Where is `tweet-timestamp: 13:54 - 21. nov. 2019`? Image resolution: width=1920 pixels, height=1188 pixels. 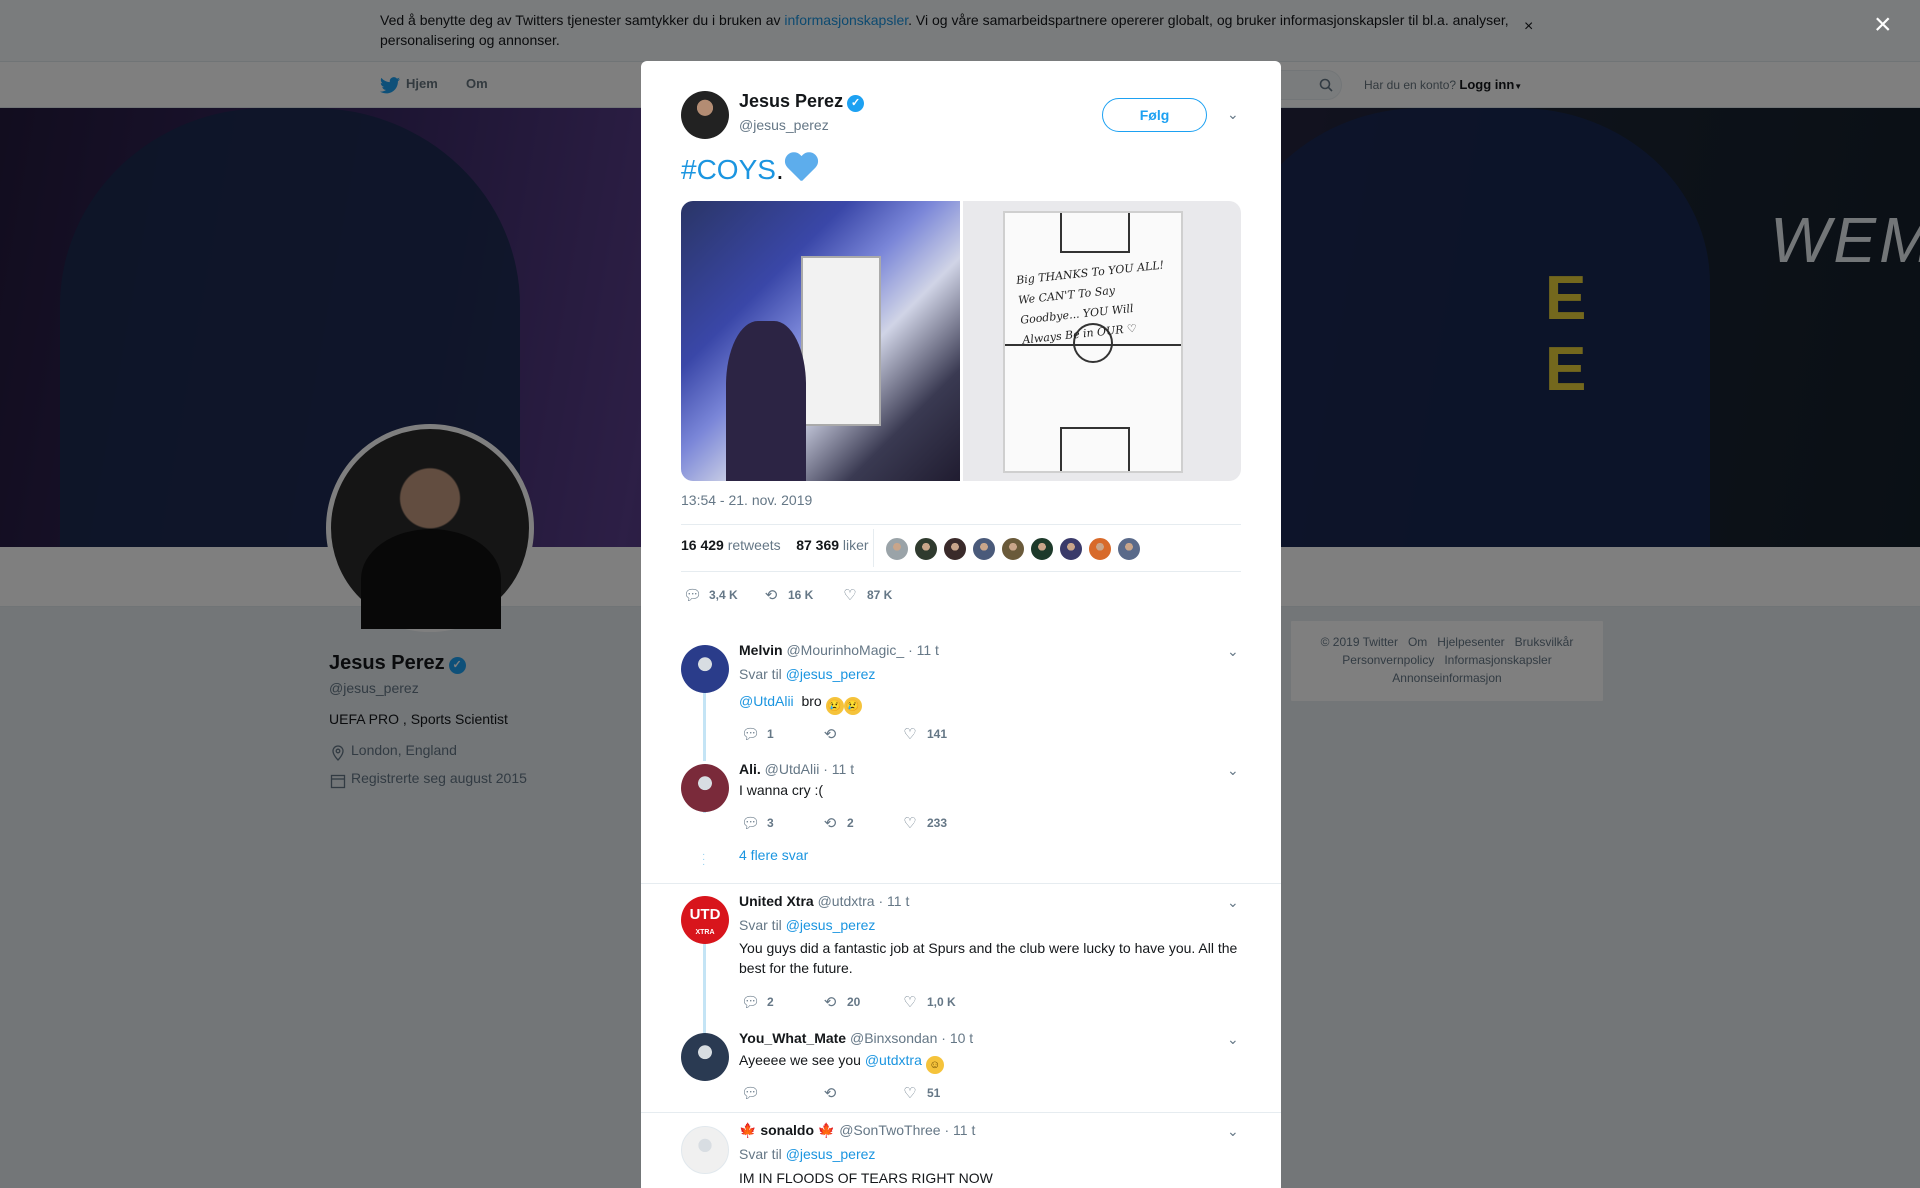 tweet-timestamp: 13:54 - 21. nov. 2019 is located at coordinates (746, 500).